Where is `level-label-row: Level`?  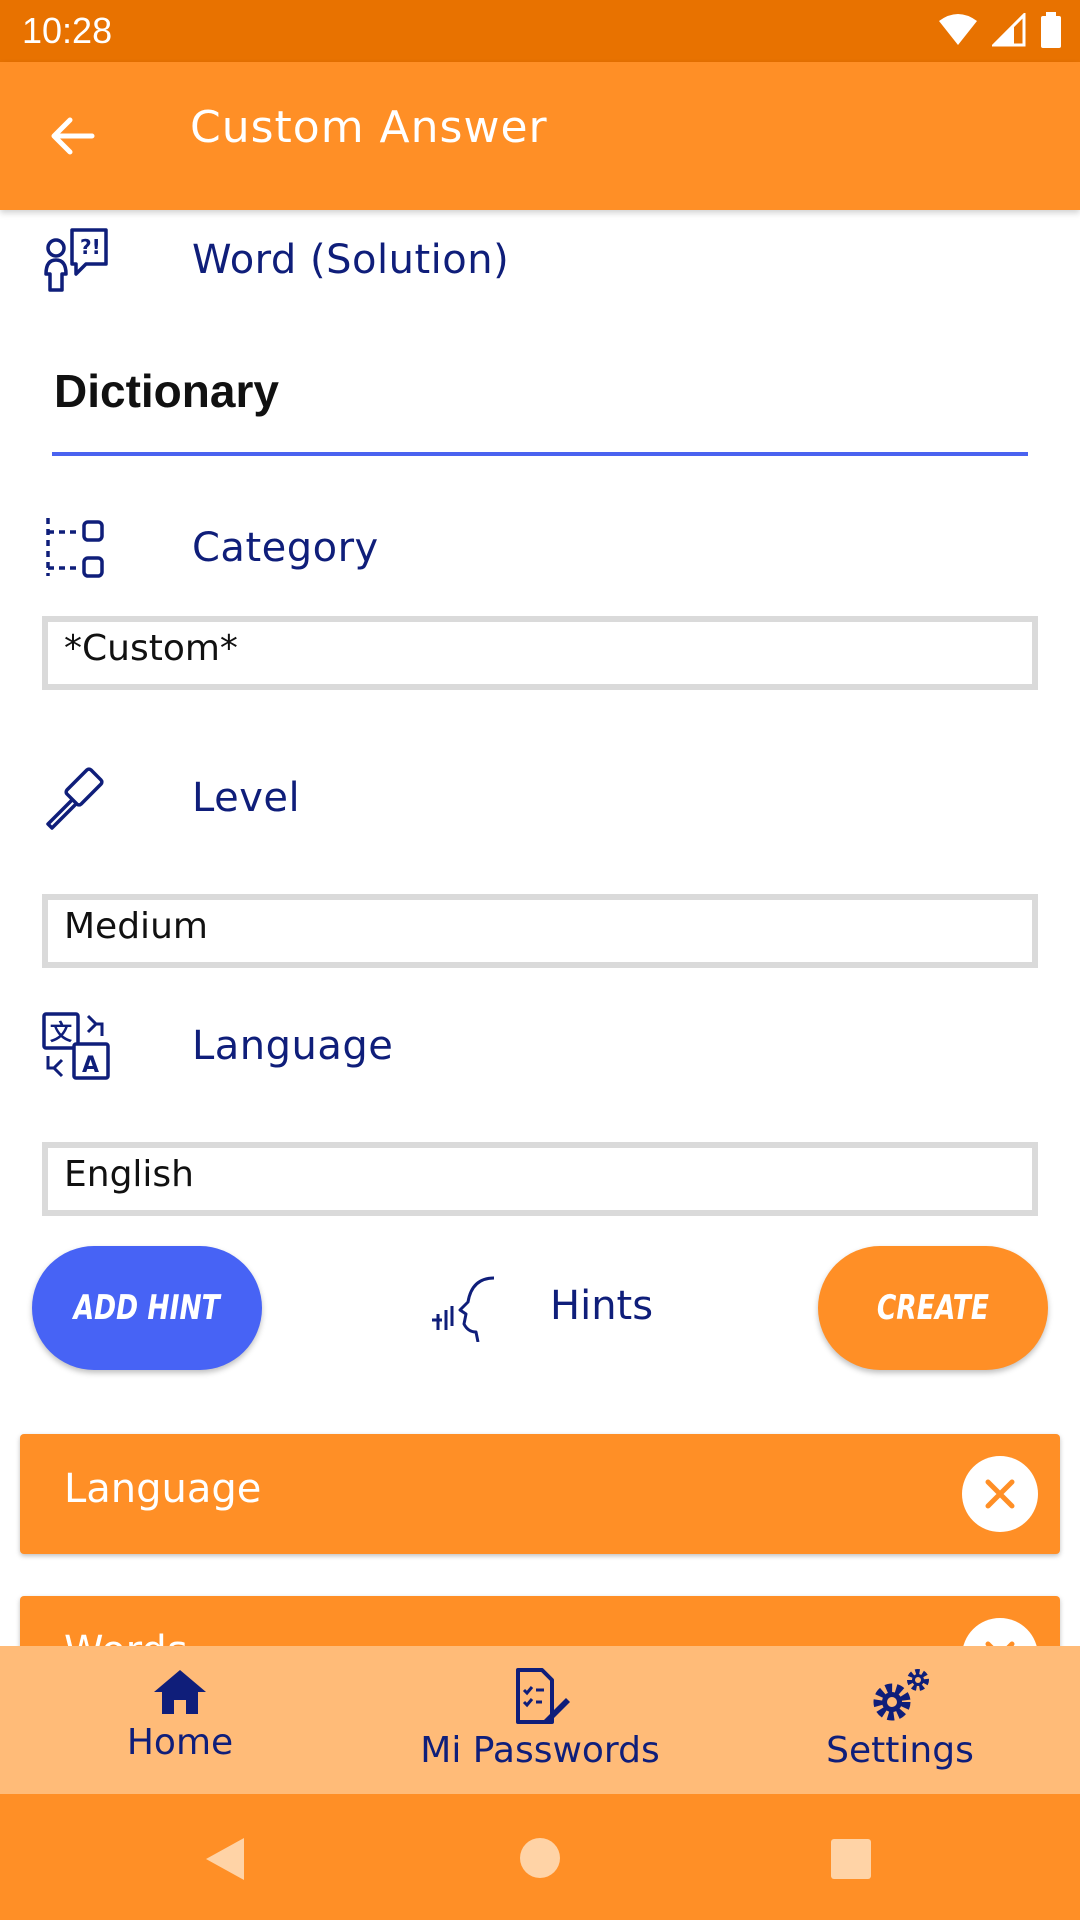
level-label-row: Level is located at coordinates (170, 798).